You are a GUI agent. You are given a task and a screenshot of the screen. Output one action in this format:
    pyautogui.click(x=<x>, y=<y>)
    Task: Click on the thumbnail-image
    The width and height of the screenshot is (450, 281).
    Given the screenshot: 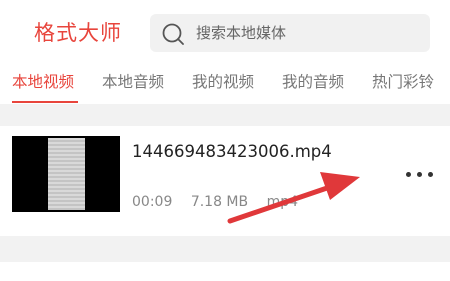 What is the action you would take?
    pyautogui.click(x=66, y=174)
    